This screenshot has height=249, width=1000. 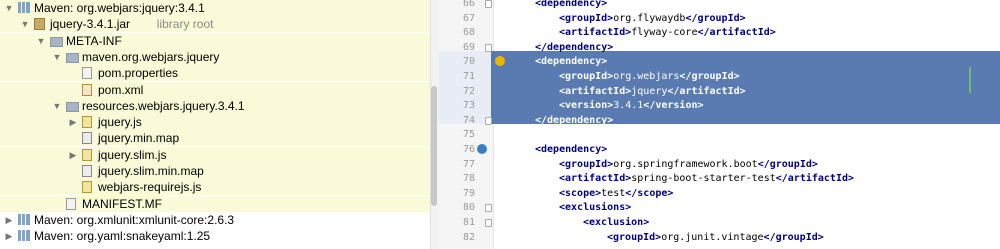 I want to click on xml-text: spring-boot-starter-test, so click(x=703, y=179).